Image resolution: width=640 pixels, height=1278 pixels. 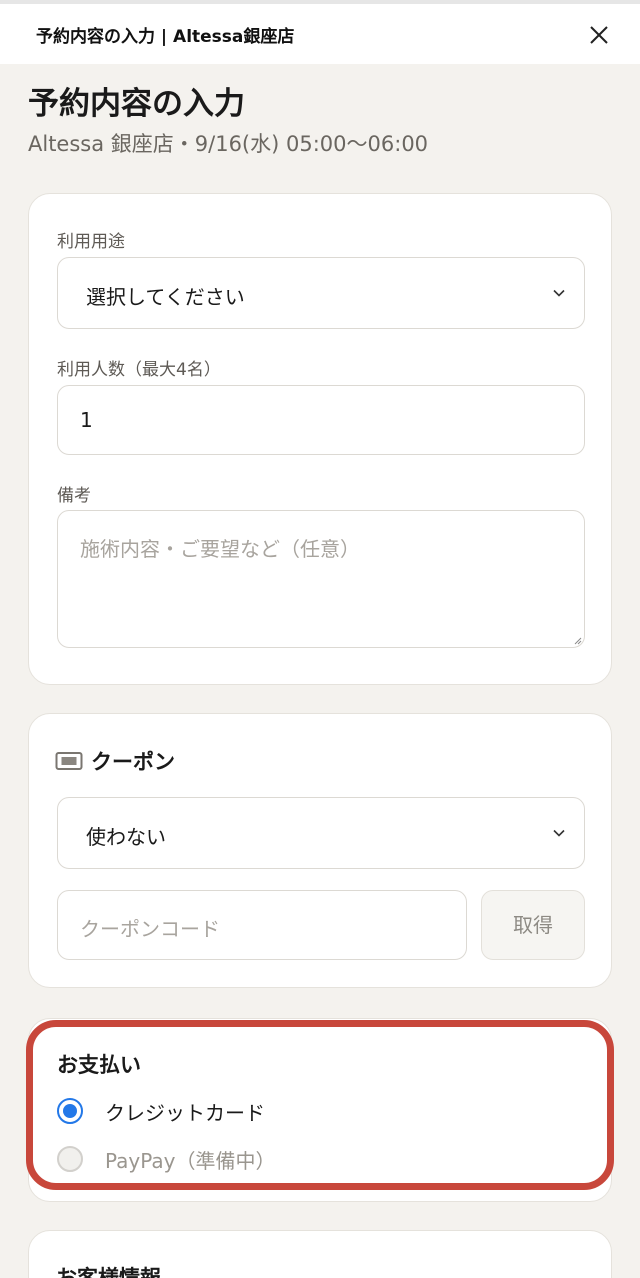 I want to click on coupon-select-value: 使わない, so click(x=126, y=837).